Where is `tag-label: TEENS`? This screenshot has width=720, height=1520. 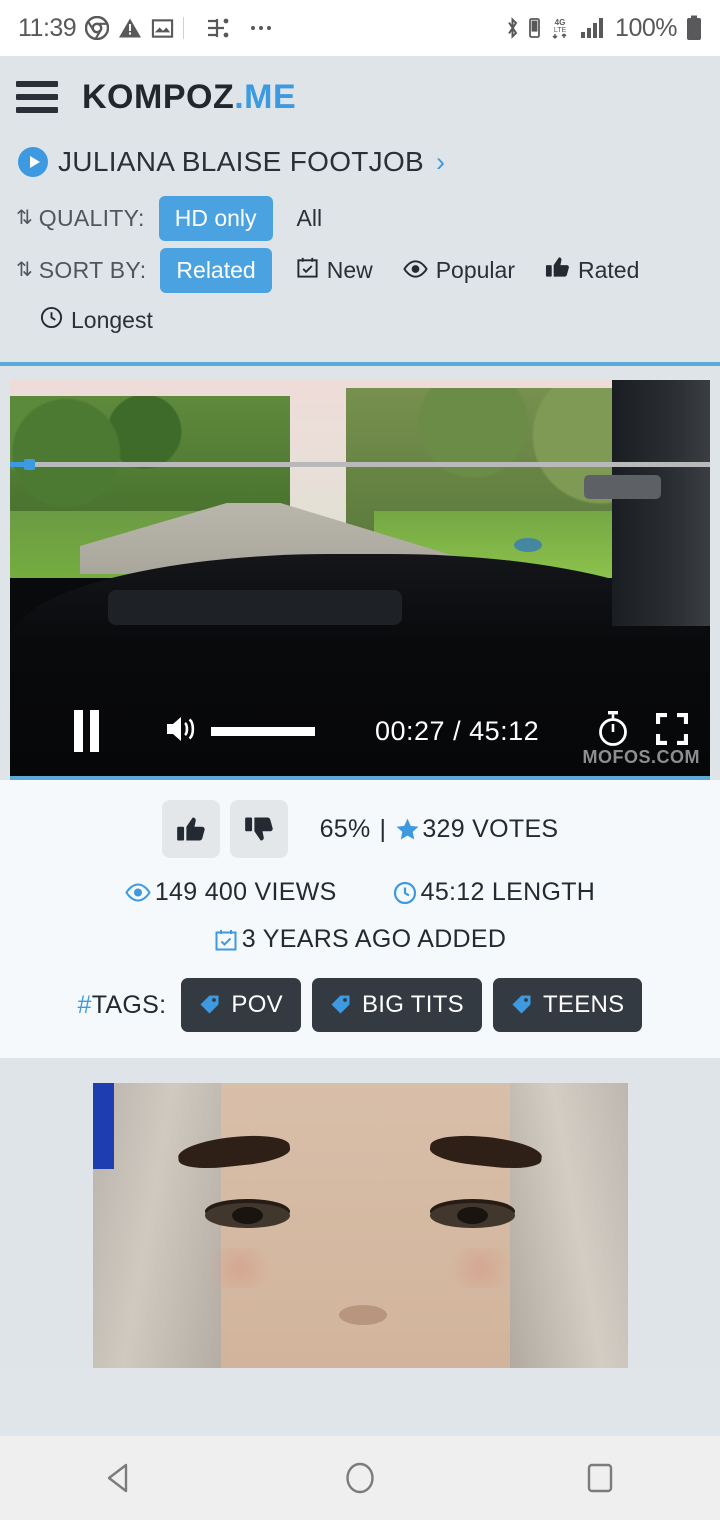
tag-label: TEENS is located at coordinates (583, 1004).